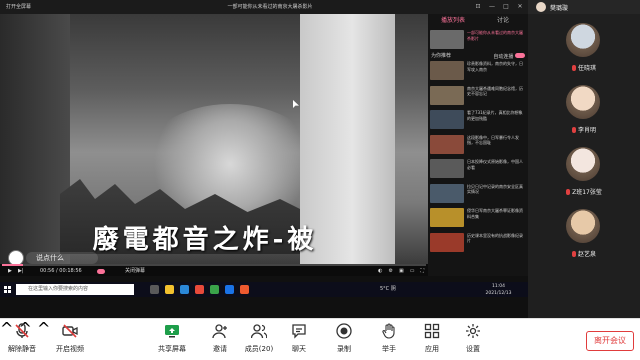 The image size is (640, 360). What do you see at coordinates (22, 330) in the screenshot?
I see `microphone-muted-icon` at bounding box center [22, 330].